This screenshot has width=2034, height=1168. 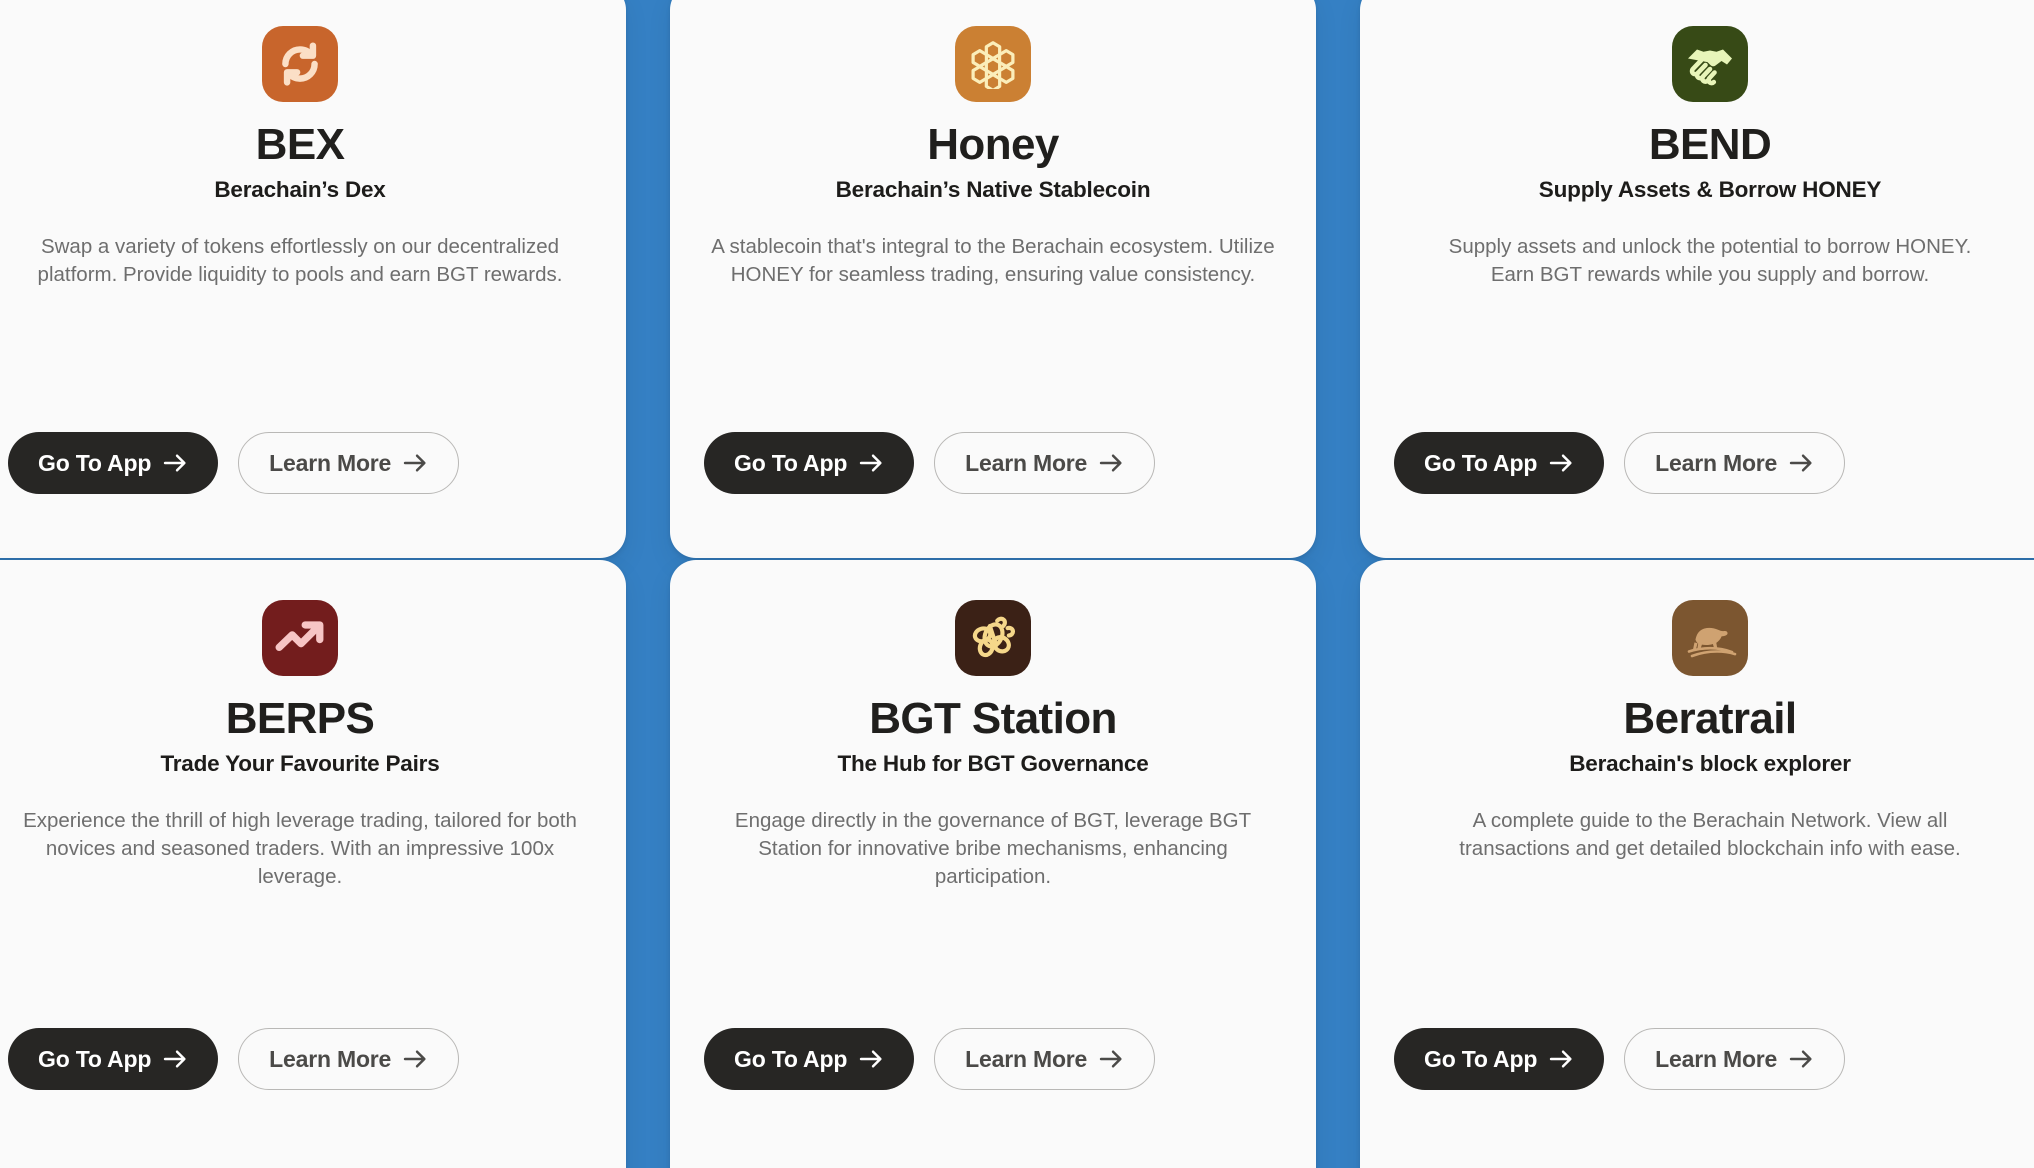 What do you see at coordinates (993, 763) in the screenshot?
I see `app-subtitle: The Hub for BGT Governance` at bounding box center [993, 763].